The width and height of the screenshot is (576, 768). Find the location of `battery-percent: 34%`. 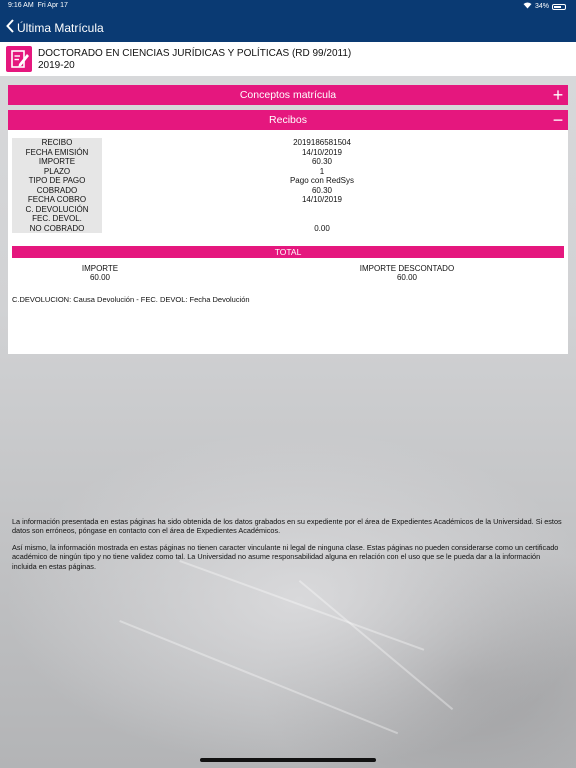

battery-percent: 34% is located at coordinates (541, 6).